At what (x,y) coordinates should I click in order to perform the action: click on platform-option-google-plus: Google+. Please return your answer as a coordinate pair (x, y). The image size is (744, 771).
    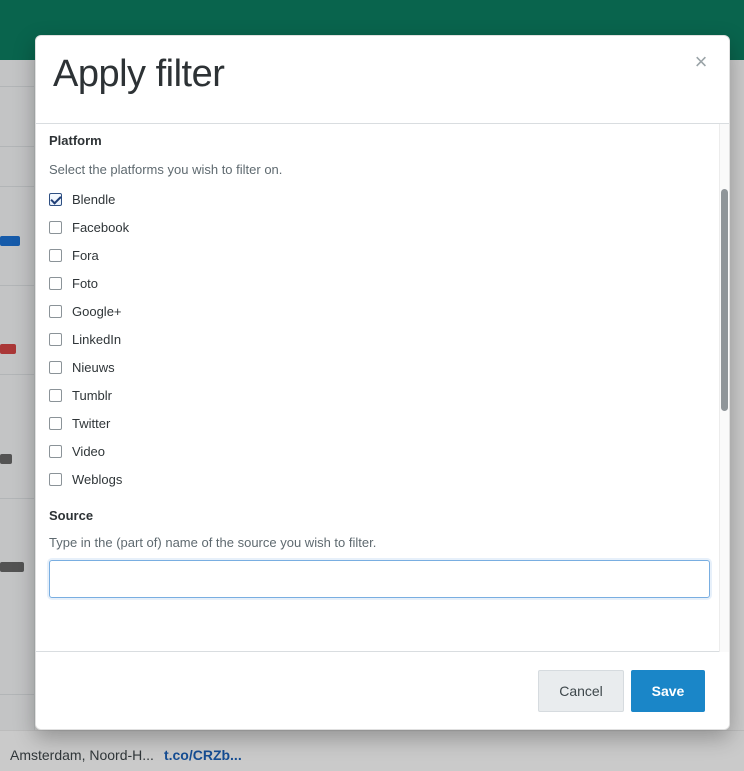
    Looking at the image, I should click on (380, 311).